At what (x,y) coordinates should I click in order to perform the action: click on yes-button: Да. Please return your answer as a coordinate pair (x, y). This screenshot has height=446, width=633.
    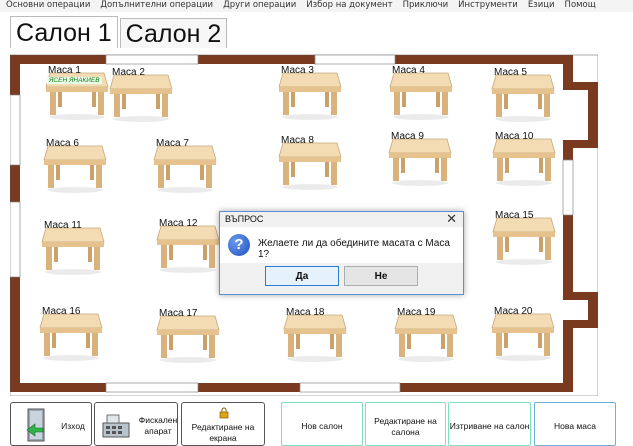
    Looking at the image, I should click on (302, 276).